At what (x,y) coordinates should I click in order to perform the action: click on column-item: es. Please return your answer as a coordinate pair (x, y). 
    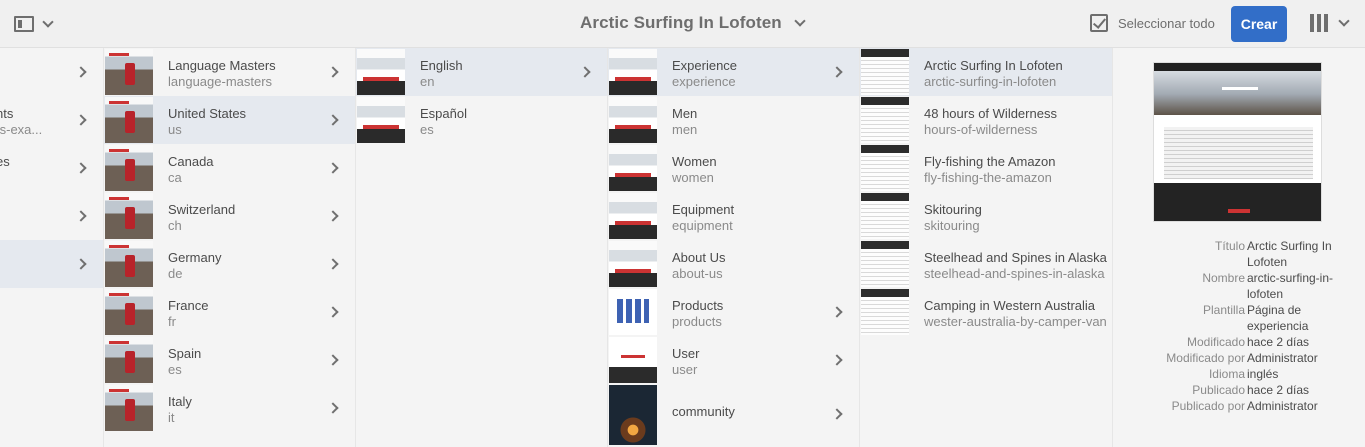
    Looking at the image, I should click on (51, 168).